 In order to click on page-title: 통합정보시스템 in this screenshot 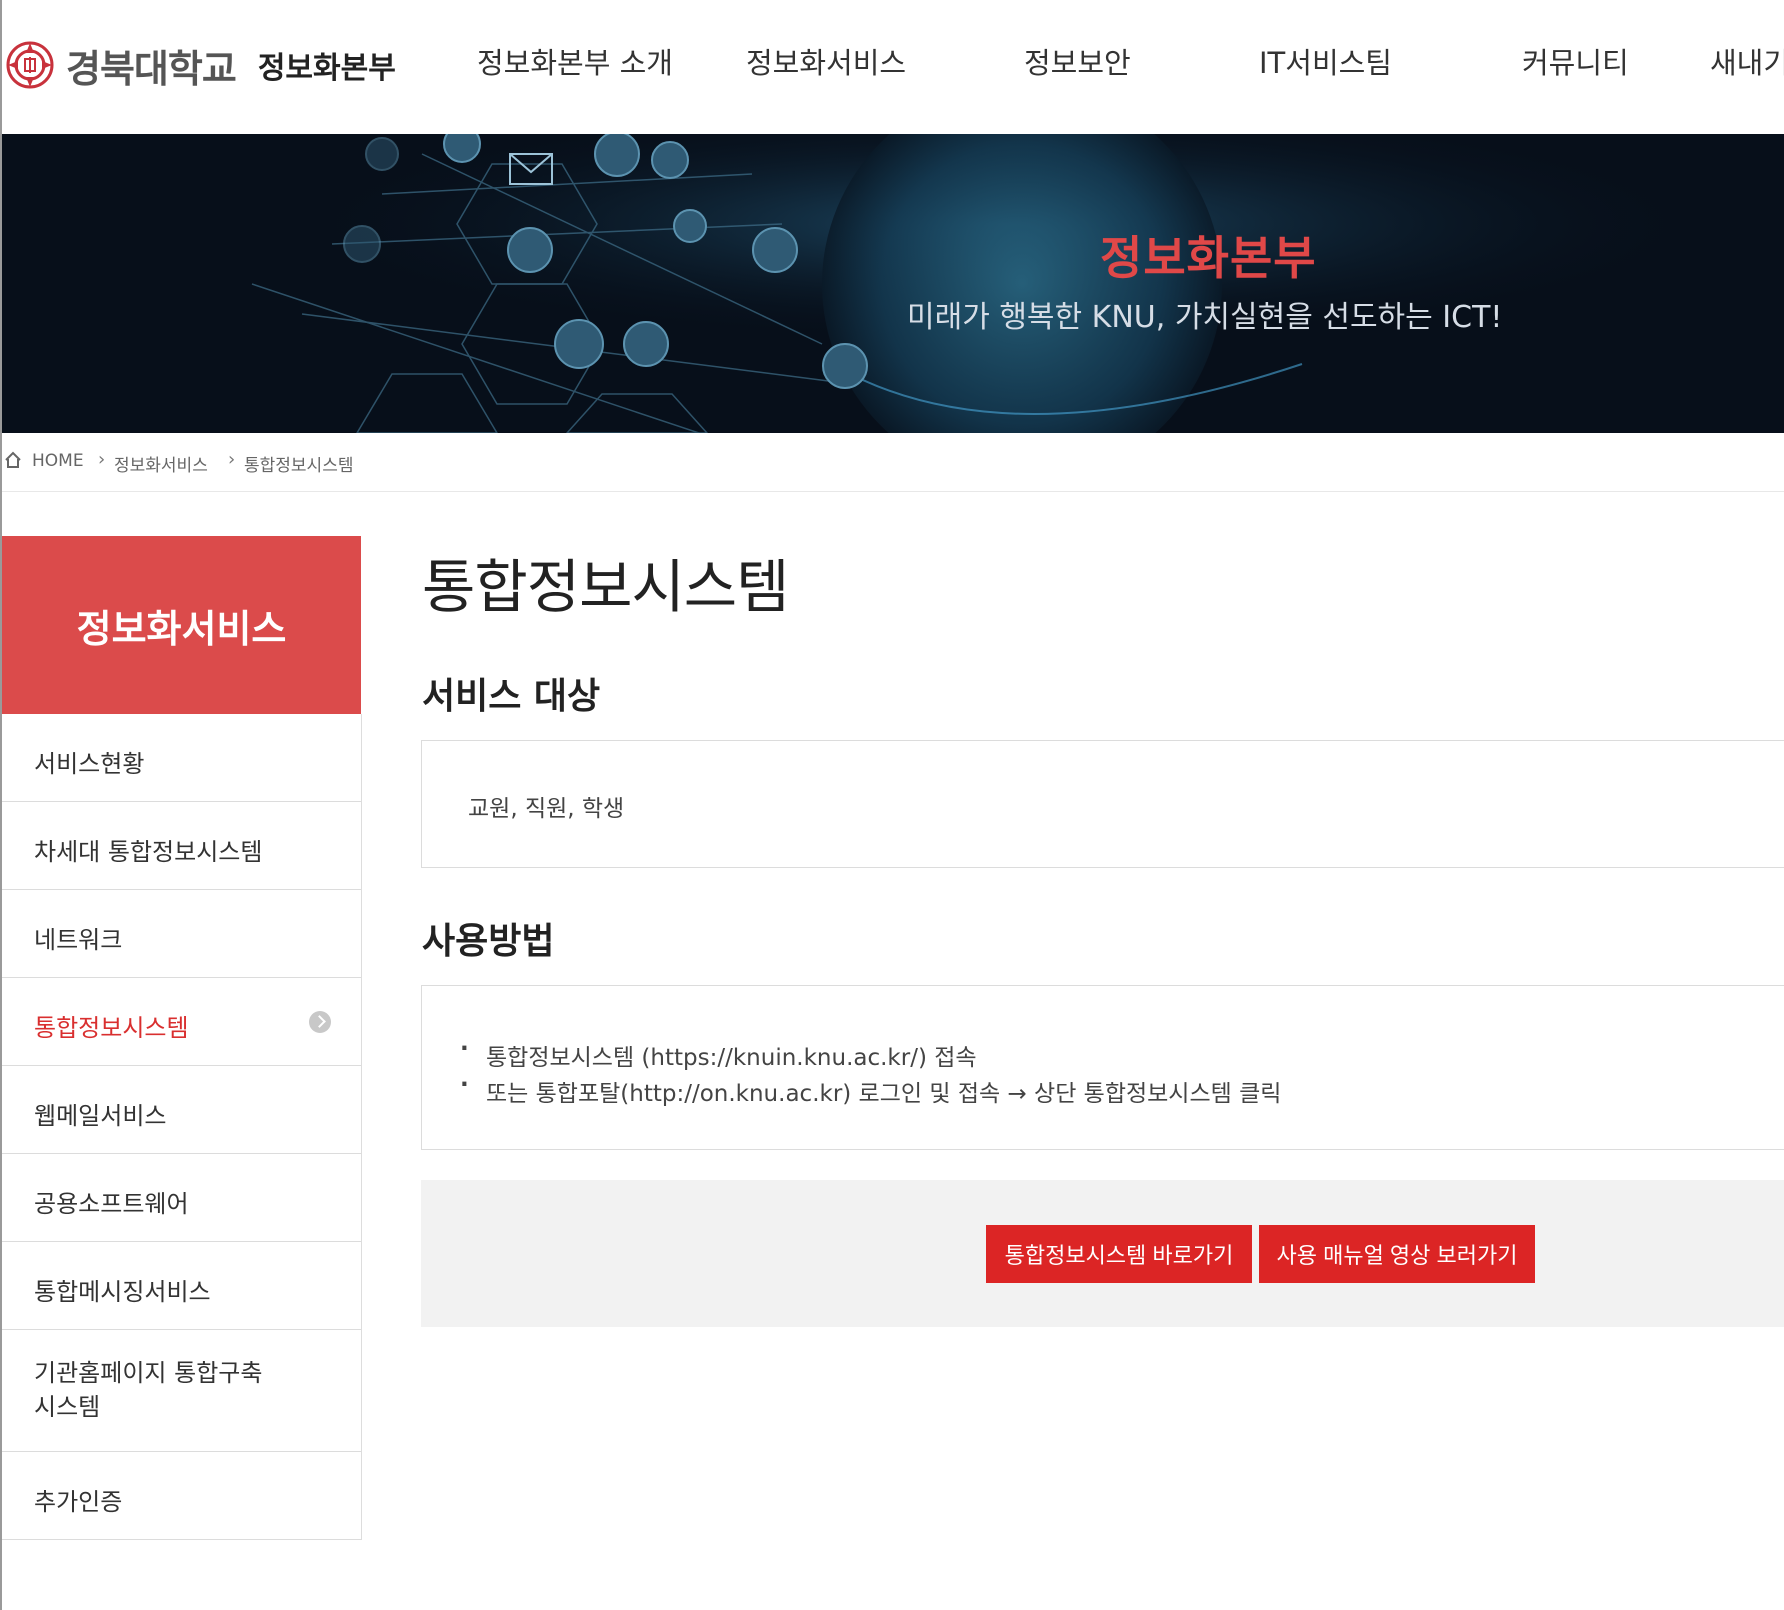, I will do `click(606, 587)`.